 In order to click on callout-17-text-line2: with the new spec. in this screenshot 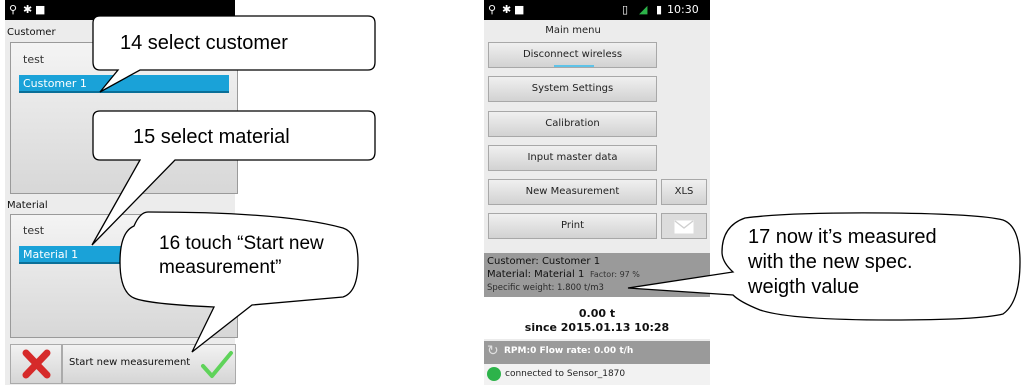, I will do `click(830, 262)`.